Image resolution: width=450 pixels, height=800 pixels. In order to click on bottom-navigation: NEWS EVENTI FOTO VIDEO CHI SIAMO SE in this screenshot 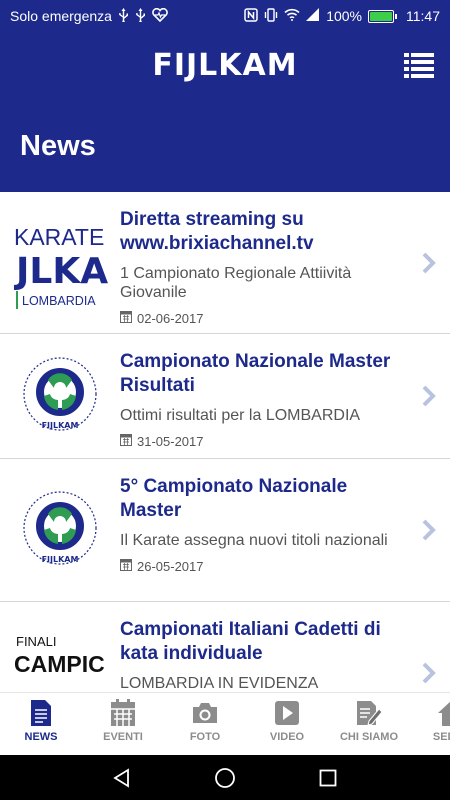, I will do `click(225, 723)`.